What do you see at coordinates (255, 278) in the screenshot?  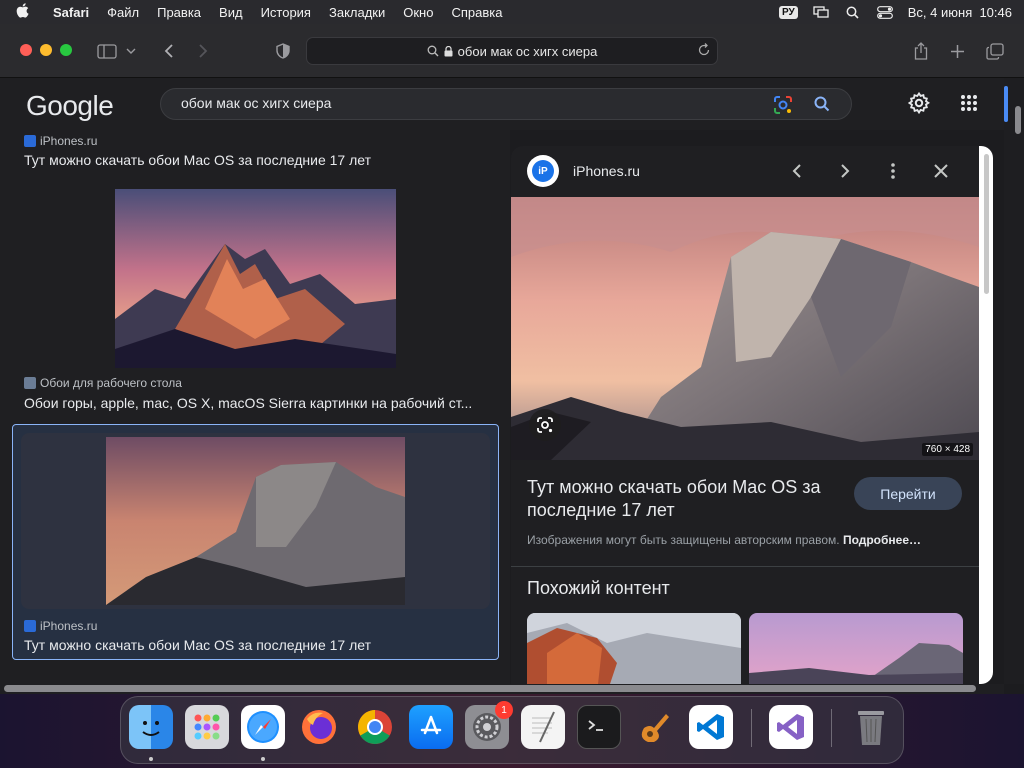 I see `result-image-sierra` at bounding box center [255, 278].